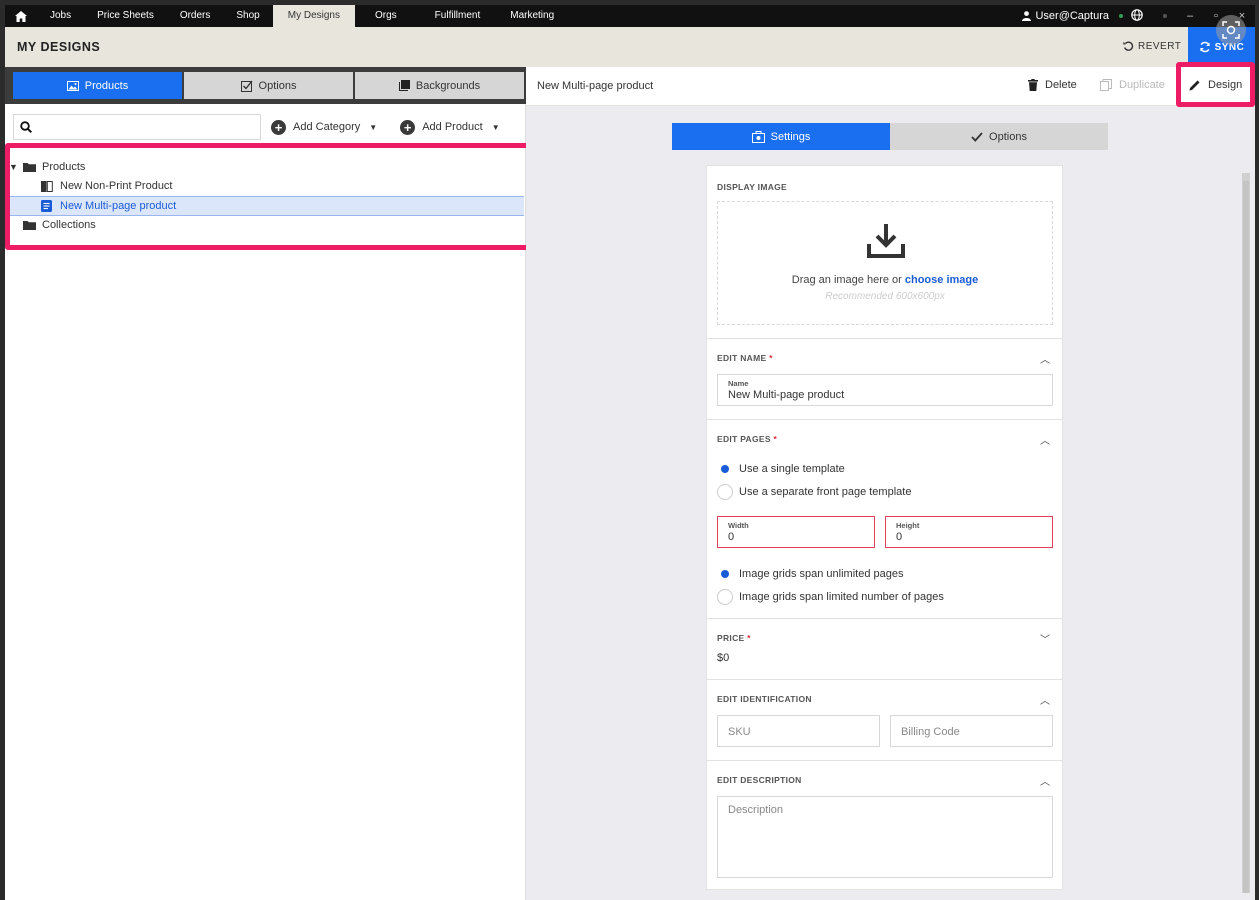  Describe the element at coordinates (532, 16) in the screenshot. I see `nav-marketing: Marketing` at that location.